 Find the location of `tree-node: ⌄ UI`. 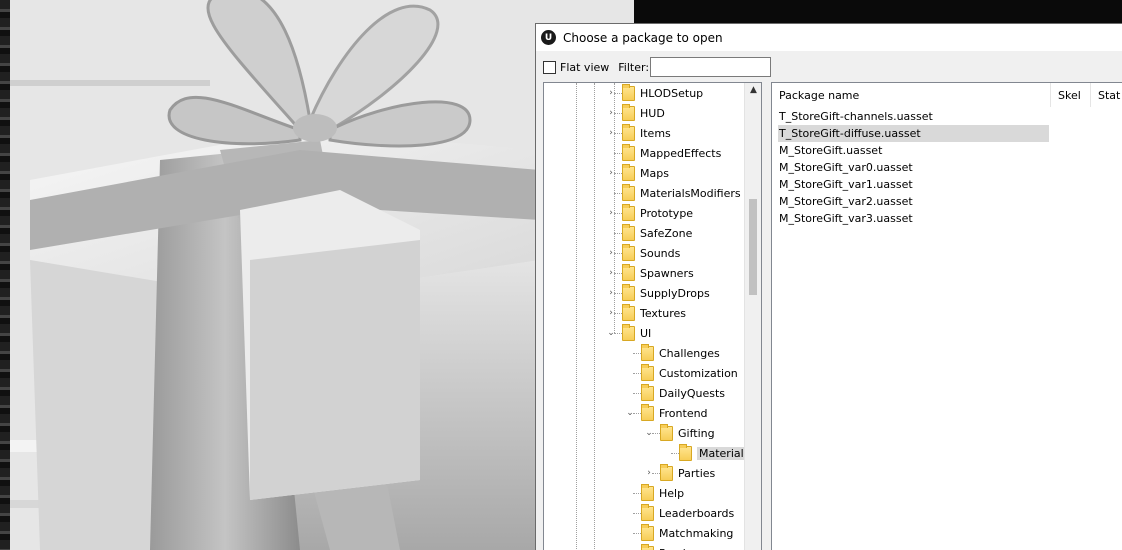

tree-node: ⌄ UI is located at coordinates (628, 333).